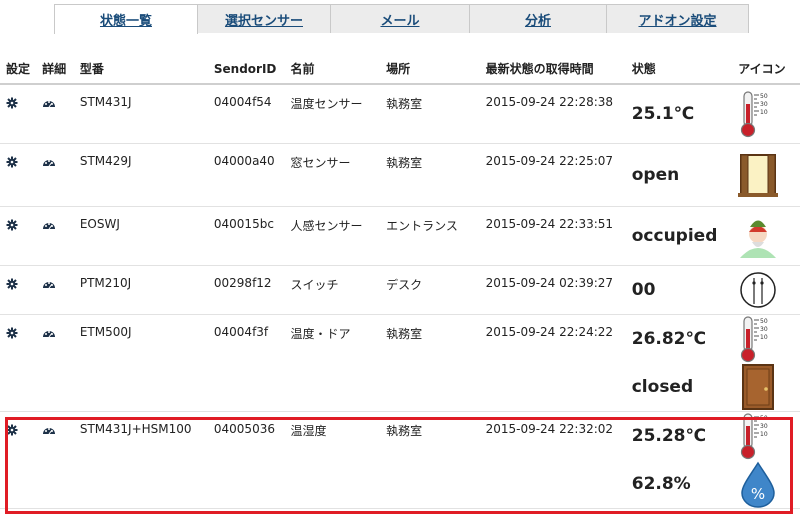 Image resolution: width=800 pixels, height=521 pixels. What do you see at coordinates (140, 236) in the screenshot?
I see `model-cell: EOSWJ` at bounding box center [140, 236].